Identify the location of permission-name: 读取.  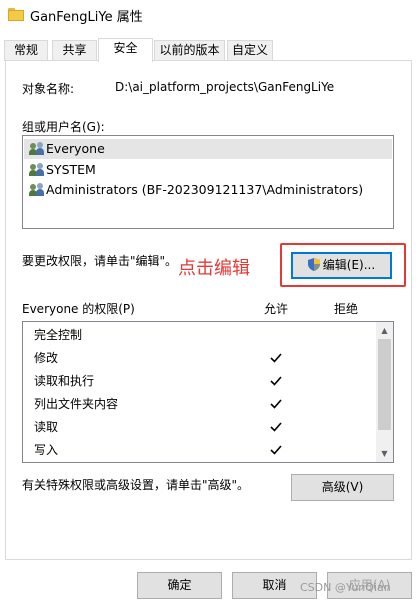
(46, 427).